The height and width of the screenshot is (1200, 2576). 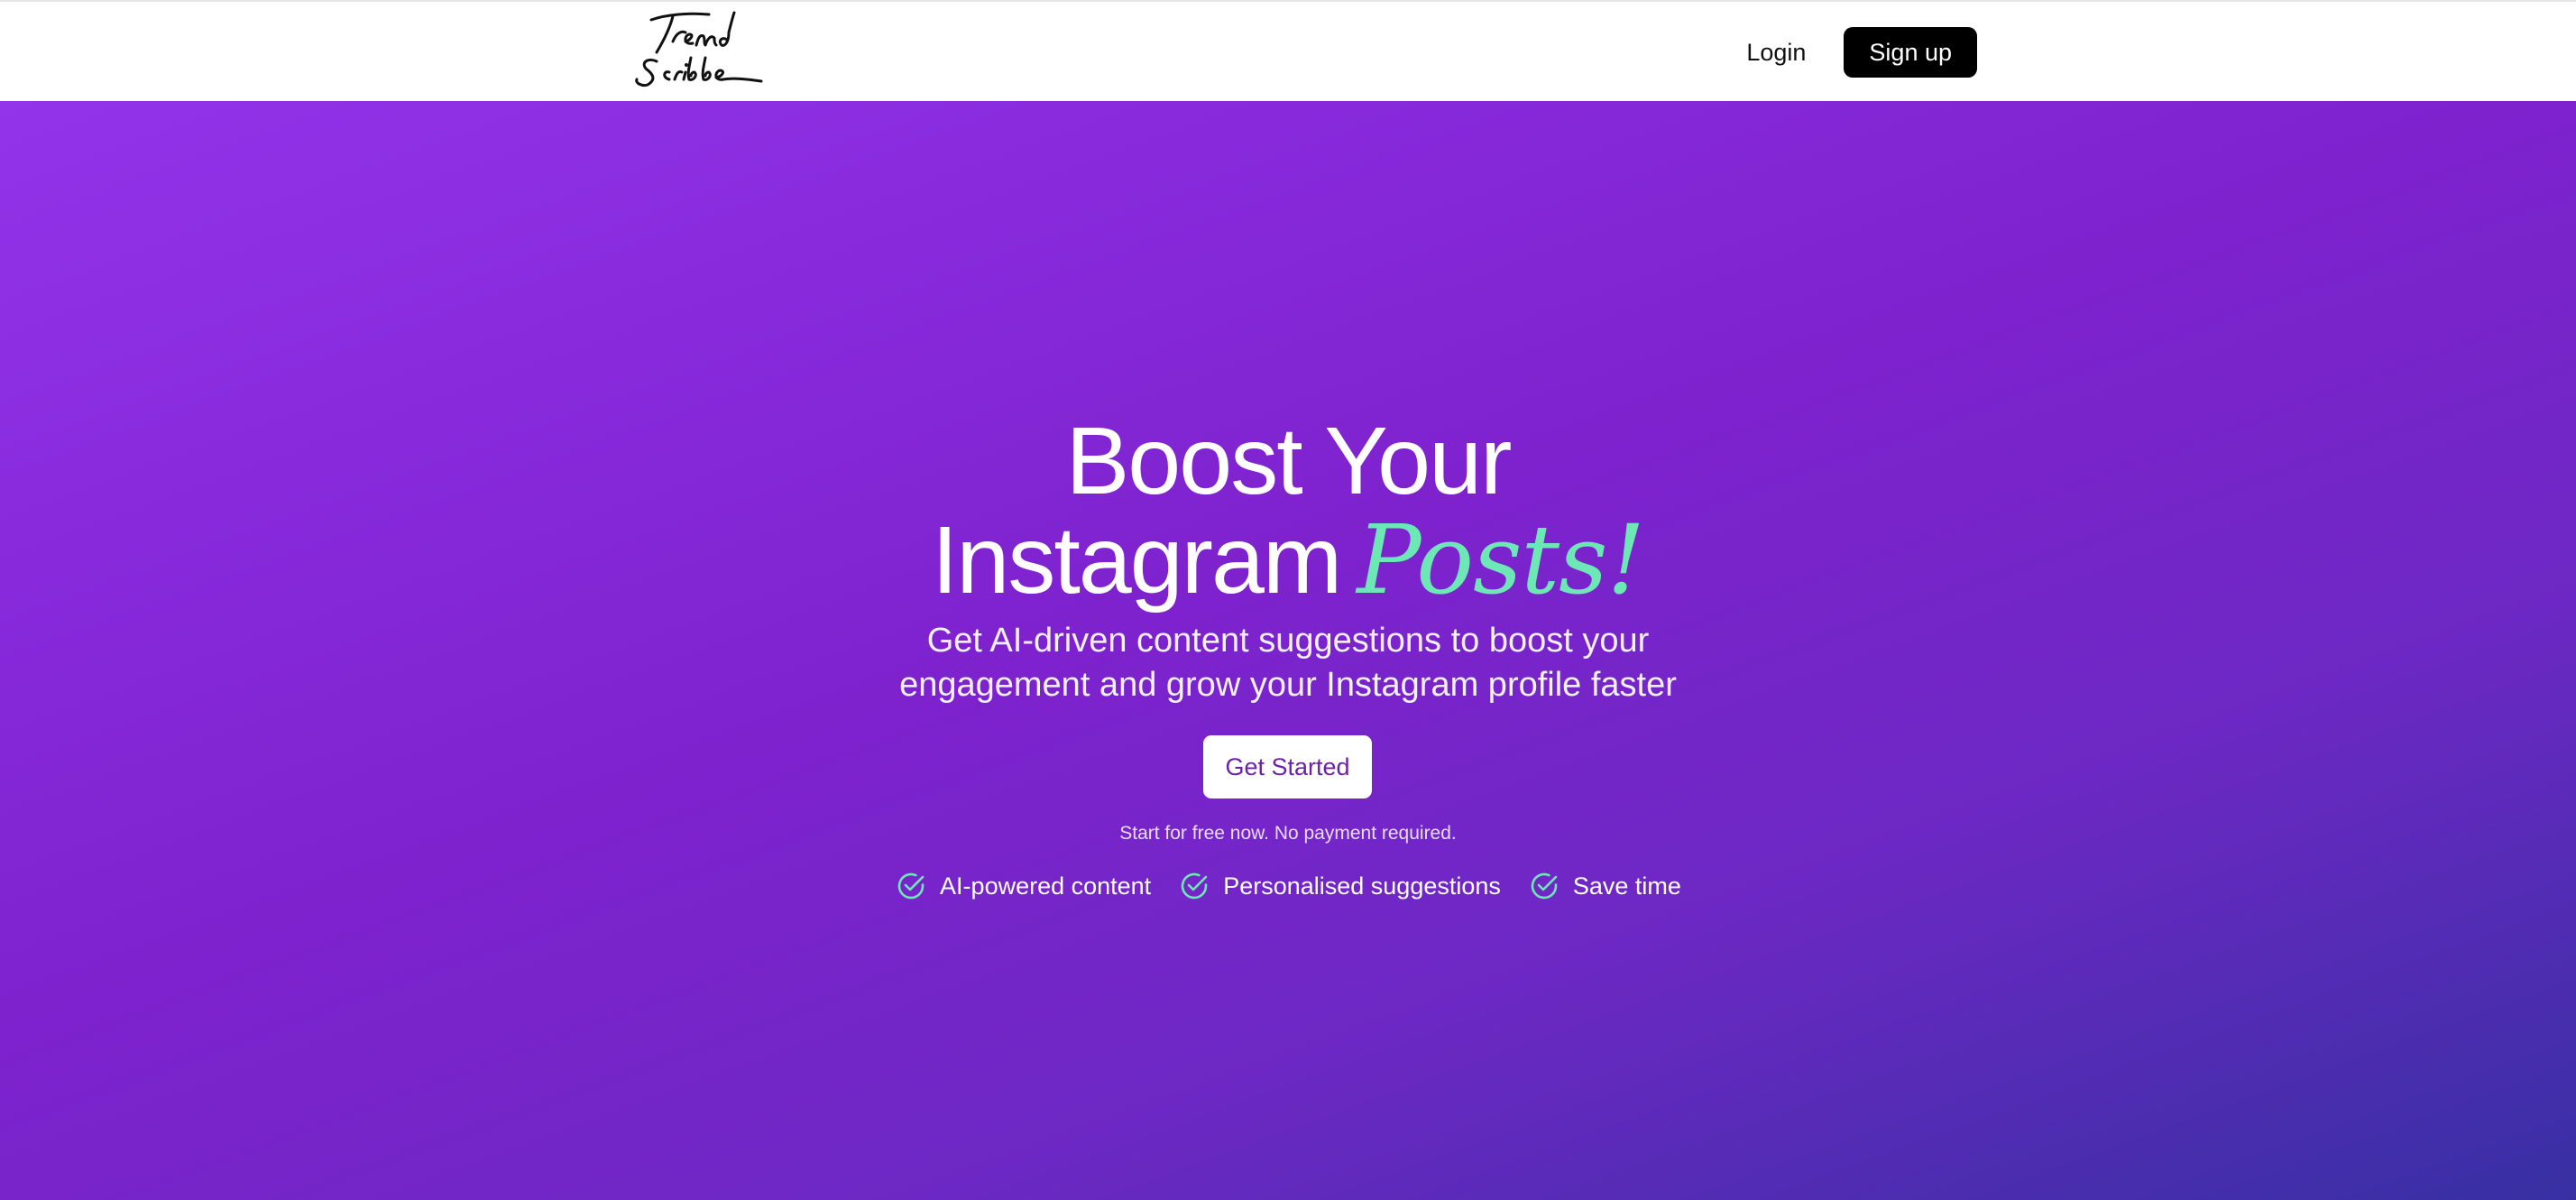 I want to click on feature-item: Save time, so click(x=1604, y=886).